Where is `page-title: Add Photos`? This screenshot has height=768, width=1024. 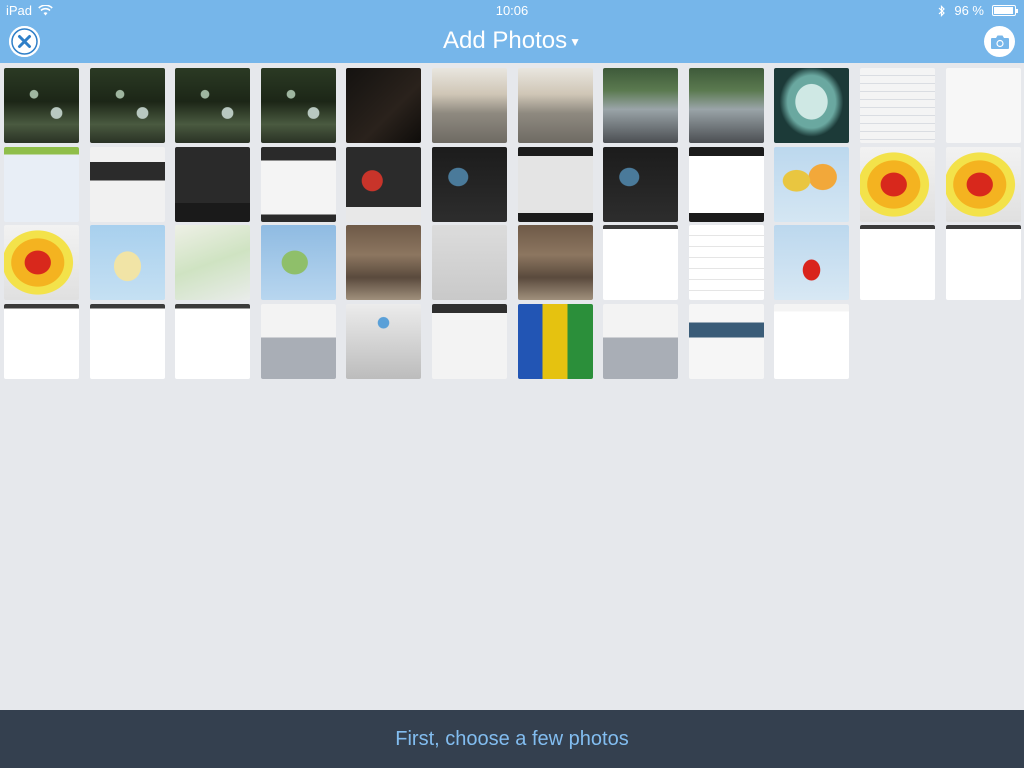
page-title: Add Photos is located at coordinates (505, 40).